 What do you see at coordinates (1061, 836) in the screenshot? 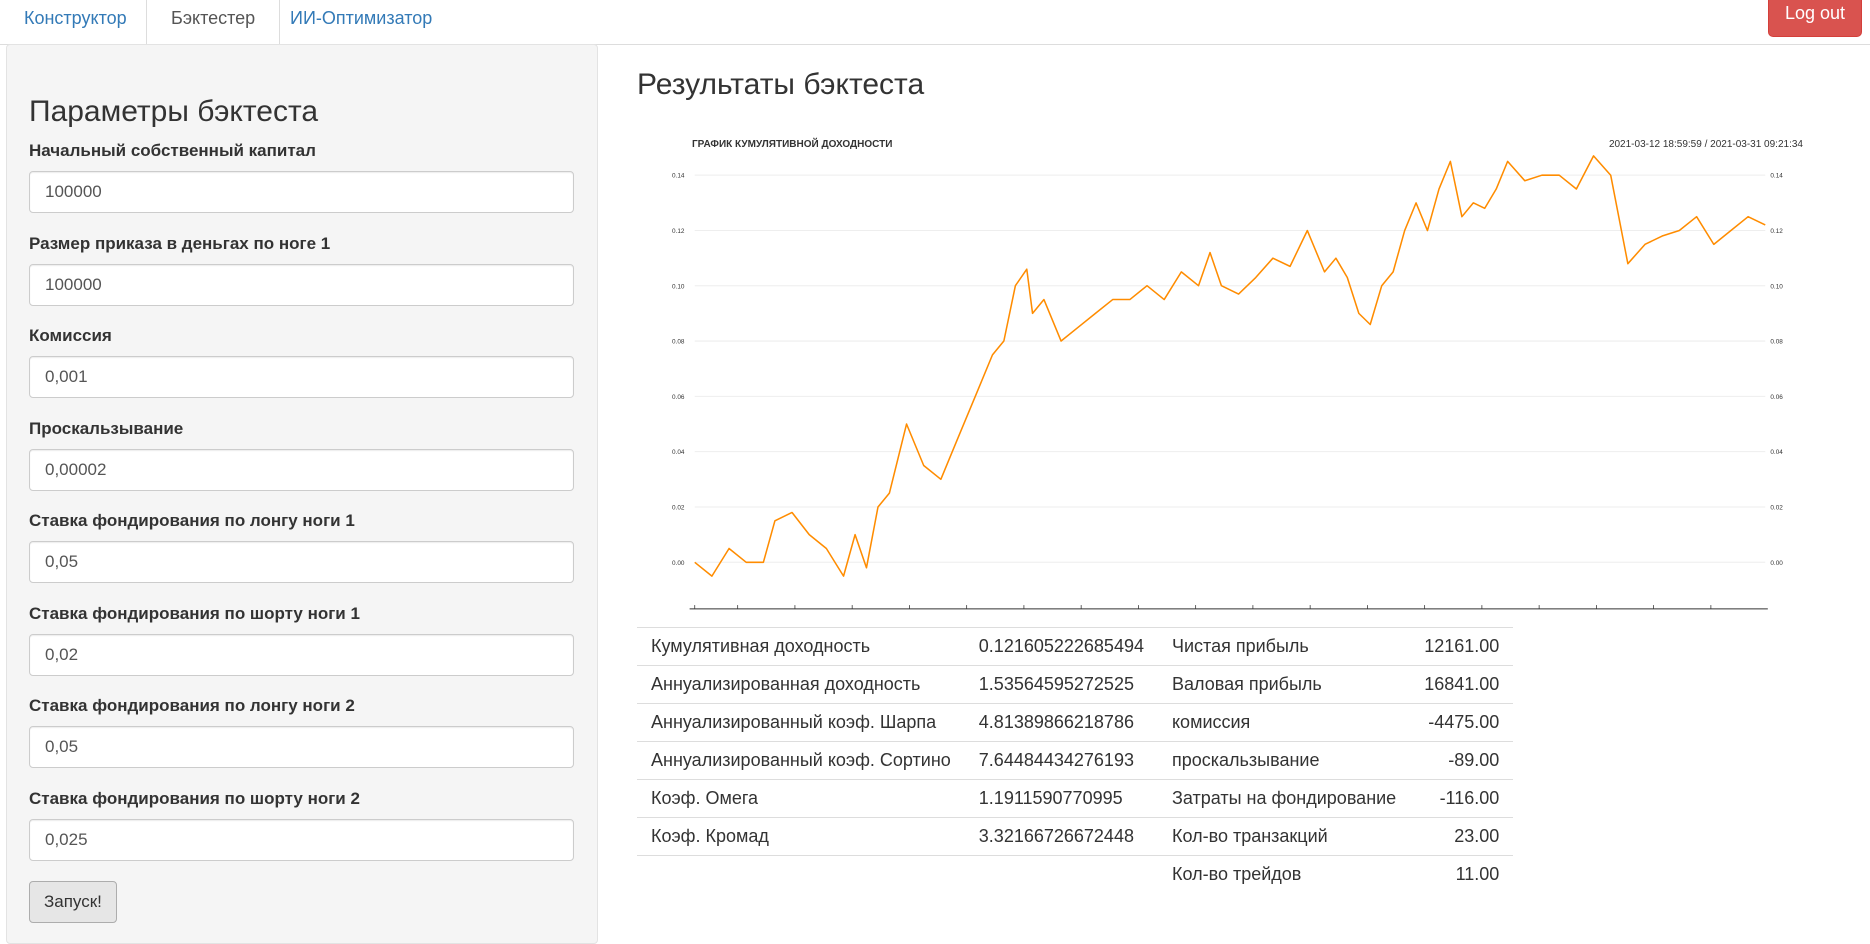
I see `stat-value: 3.32166726672448` at bounding box center [1061, 836].